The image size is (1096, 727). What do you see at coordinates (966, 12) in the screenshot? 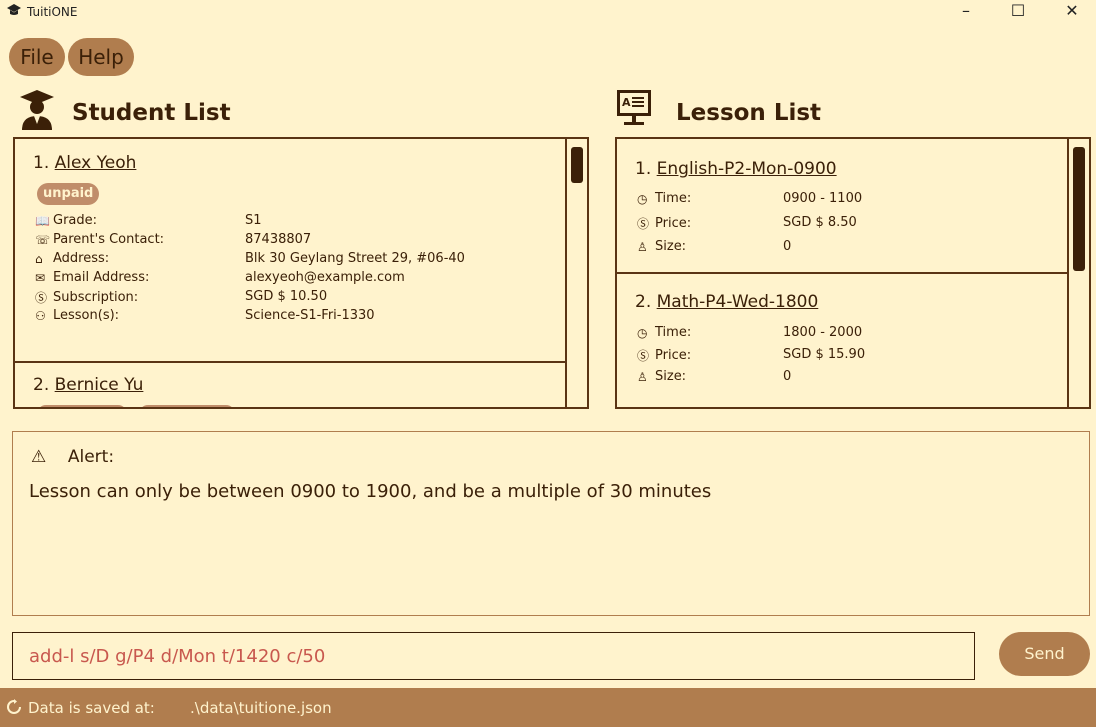
I see `minimize-button: –` at bounding box center [966, 12].